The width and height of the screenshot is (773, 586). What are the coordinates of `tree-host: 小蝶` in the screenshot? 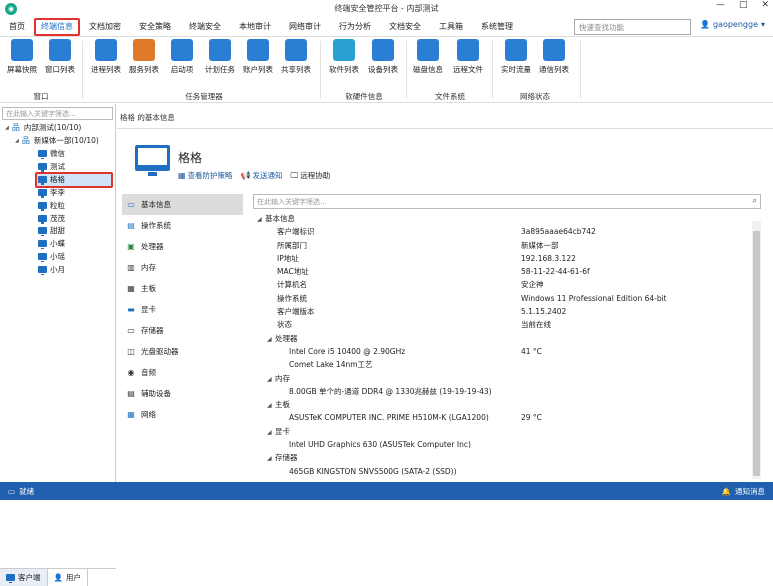 It's located at (51, 244).